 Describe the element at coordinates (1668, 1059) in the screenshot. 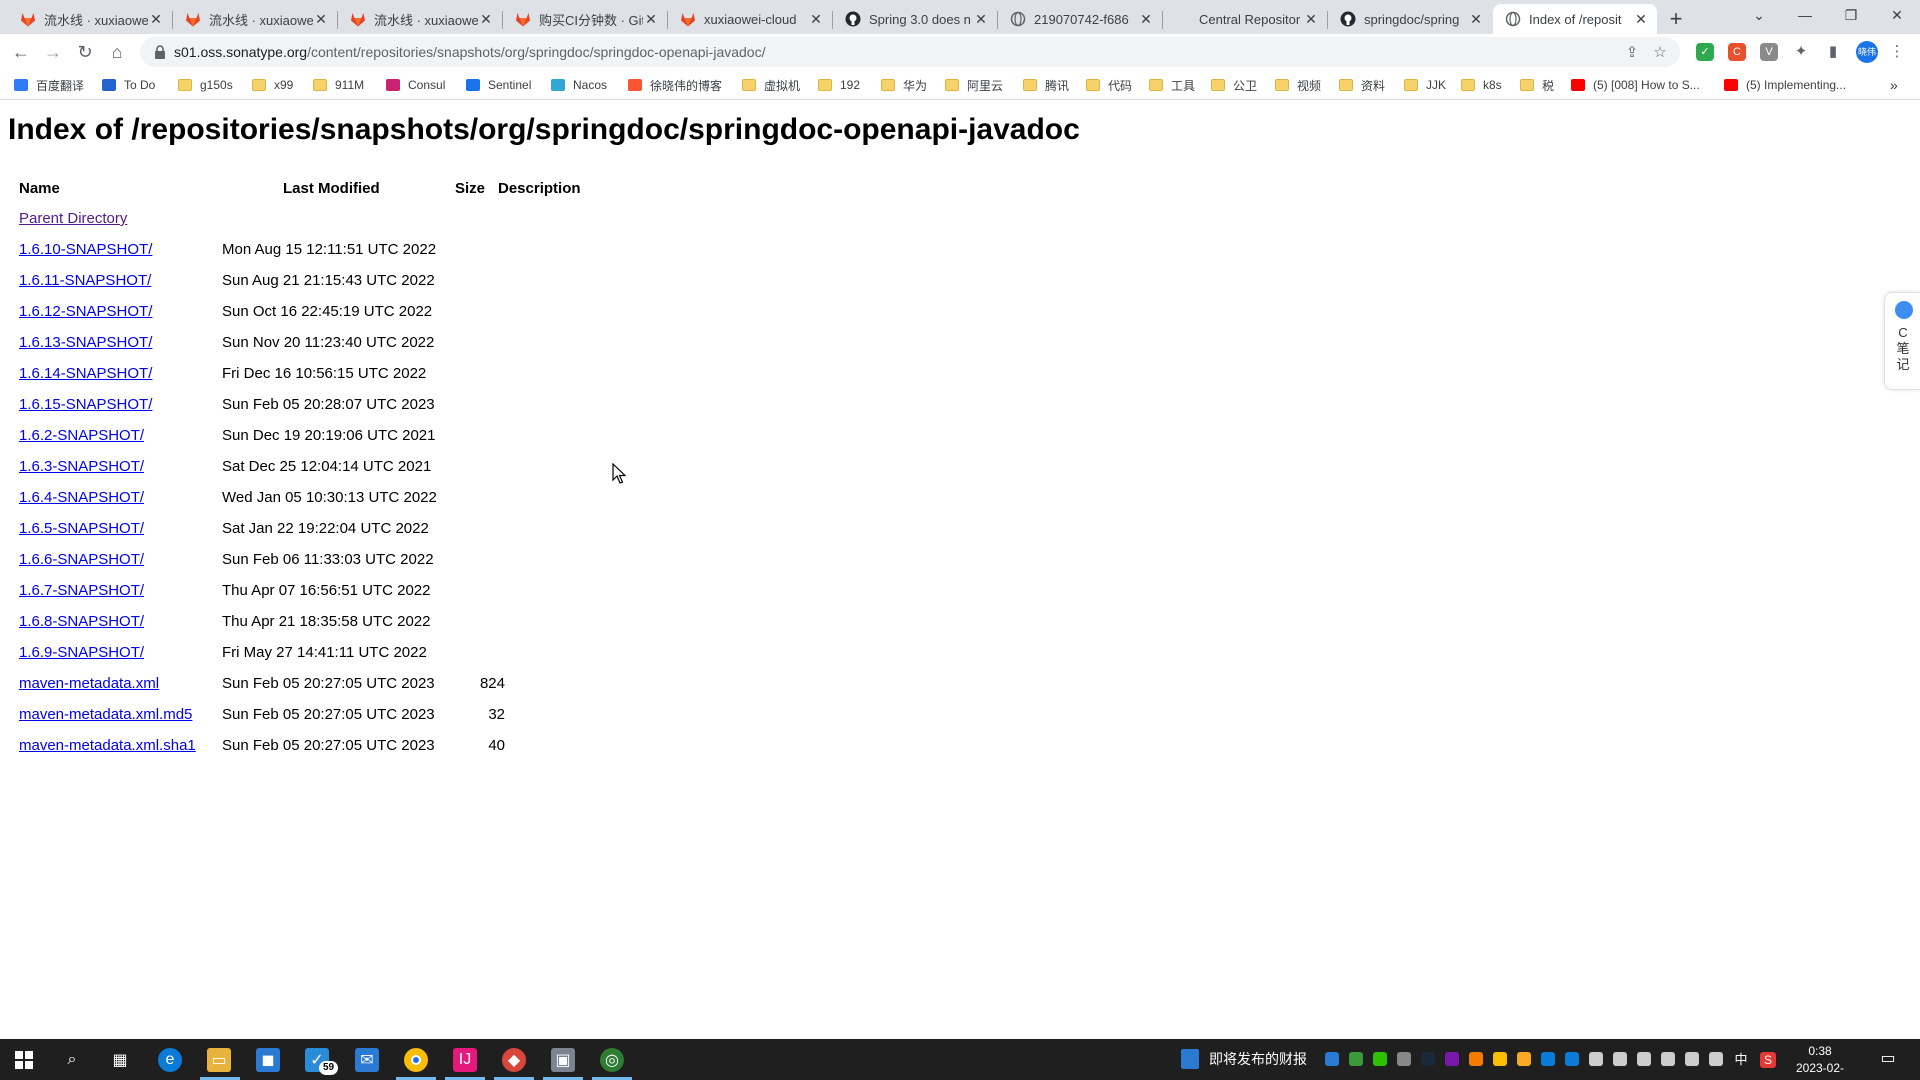

I see `security-icon` at that location.